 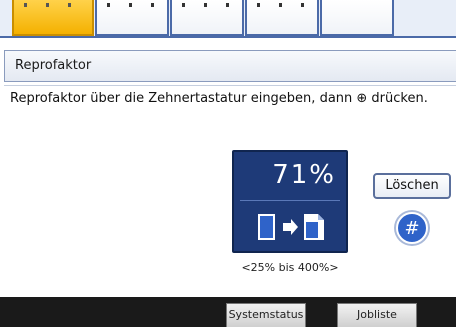 I want to click on section-header: Reprofaktor, so click(x=230, y=66).